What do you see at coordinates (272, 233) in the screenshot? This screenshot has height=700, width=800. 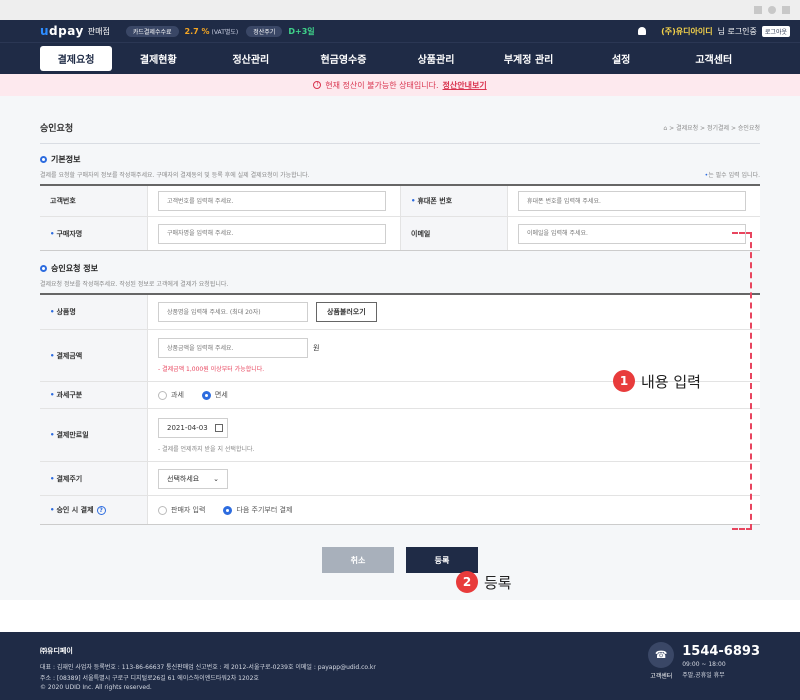 I see `buyer-name-input` at bounding box center [272, 233].